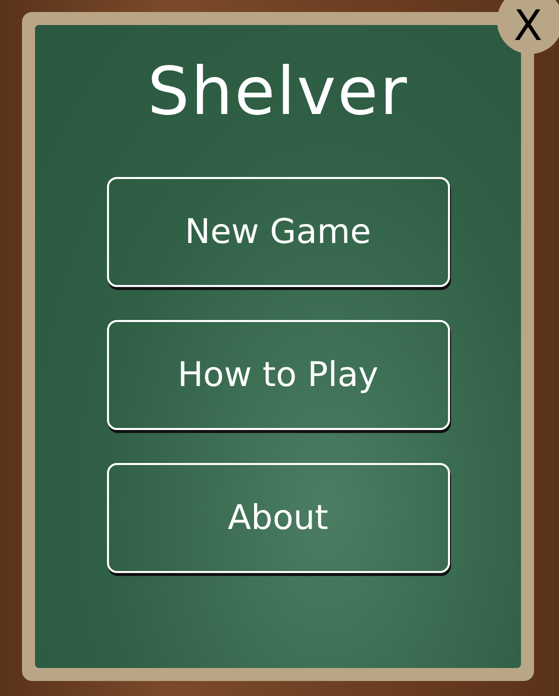 Image resolution: width=559 pixels, height=696 pixels. What do you see at coordinates (278, 92) in the screenshot?
I see `game-title: Shelver` at bounding box center [278, 92].